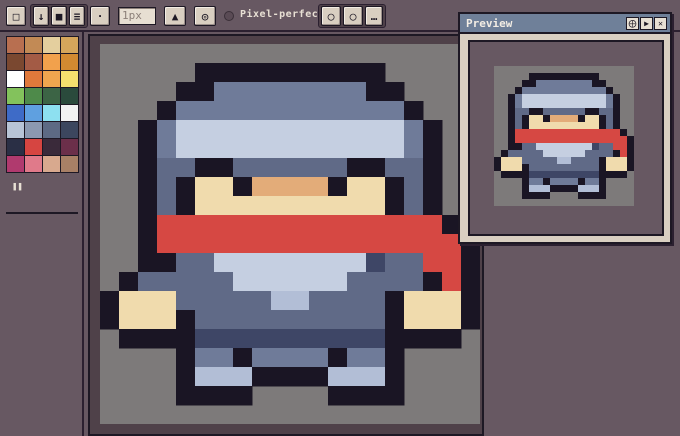 This screenshot has height=436, width=680. Describe the element at coordinates (646, 23) in the screenshot. I see `preview-play-button: ▶` at that location.